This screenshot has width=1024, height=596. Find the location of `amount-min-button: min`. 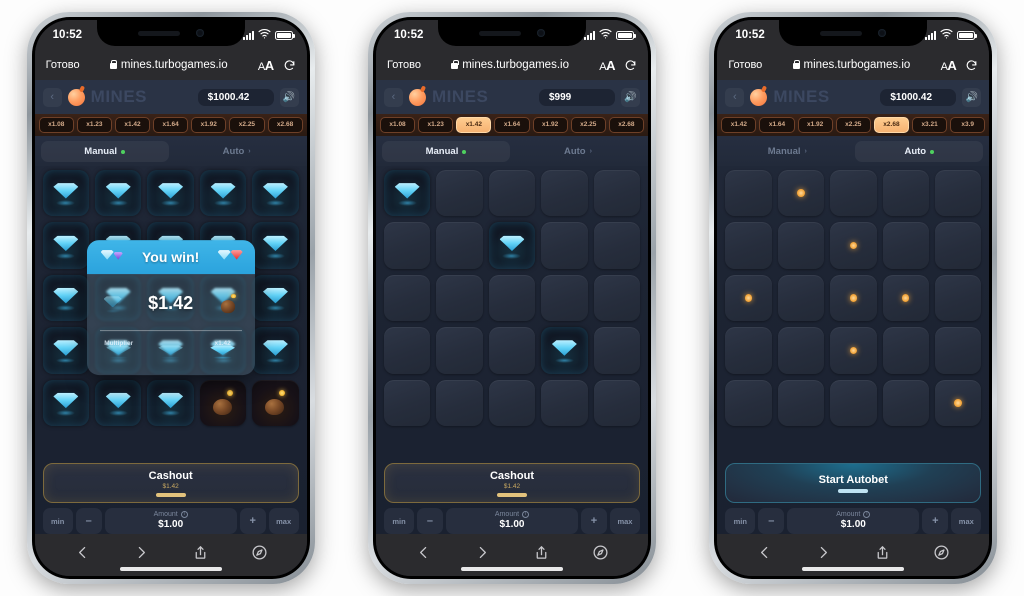

amount-min-button: min is located at coordinates (398, 521).